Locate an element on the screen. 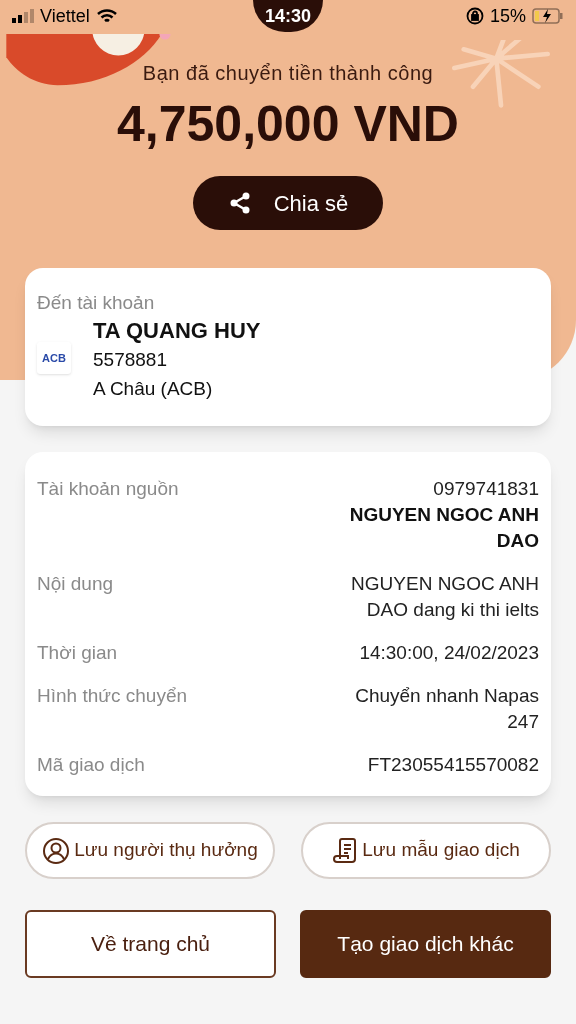 This screenshot has height=1024, width=576. carrier-name: Viettel is located at coordinates (65, 16).